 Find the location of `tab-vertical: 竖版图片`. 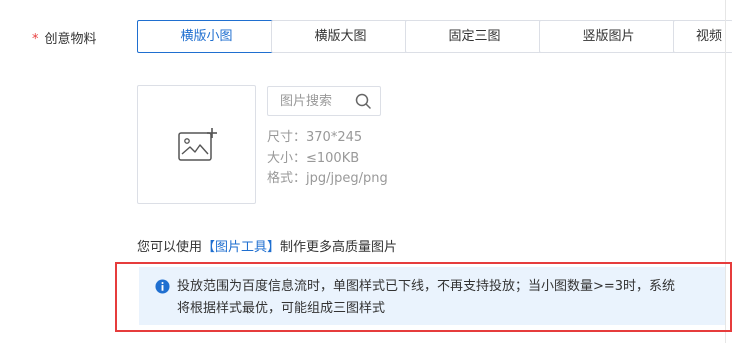

tab-vertical: 竖版图片 is located at coordinates (608, 36).